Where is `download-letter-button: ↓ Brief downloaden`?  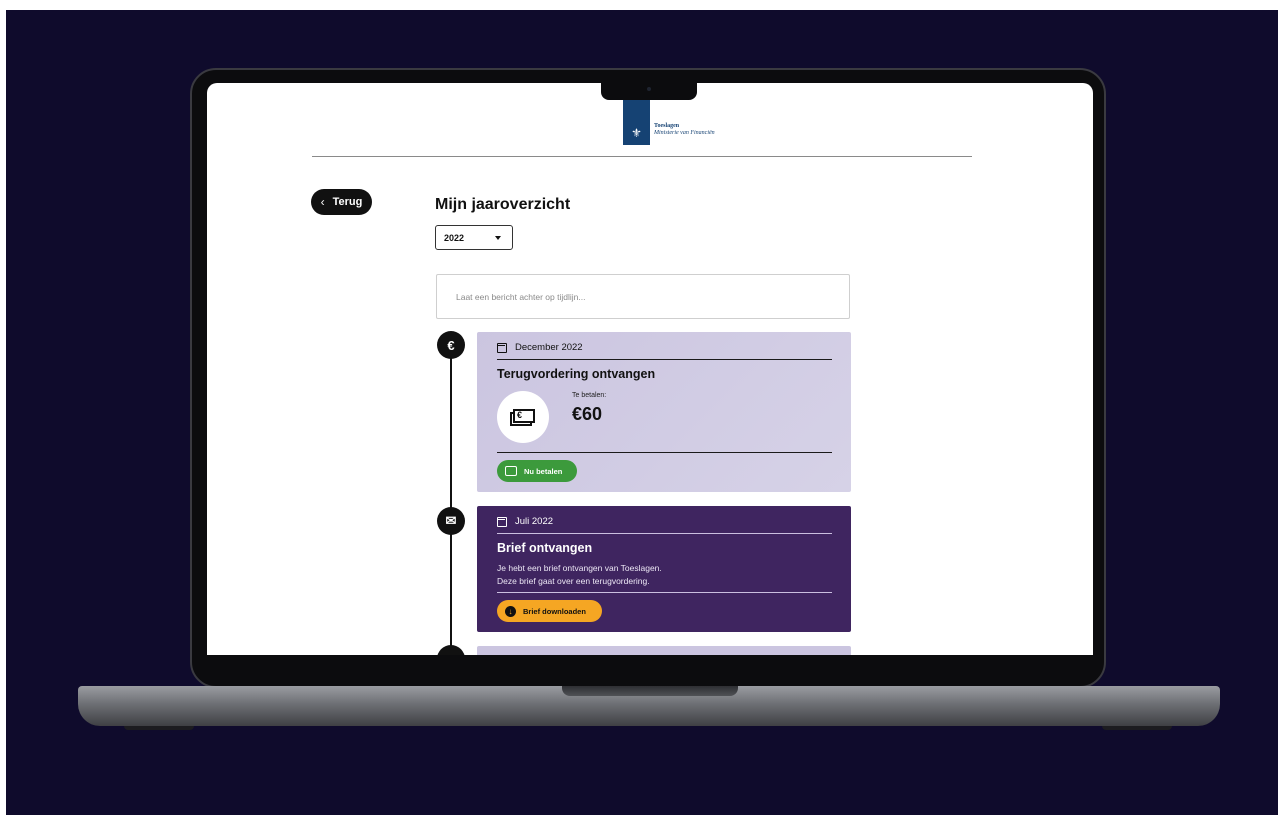
download-letter-button: ↓ Brief downloaden is located at coordinates (549, 611).